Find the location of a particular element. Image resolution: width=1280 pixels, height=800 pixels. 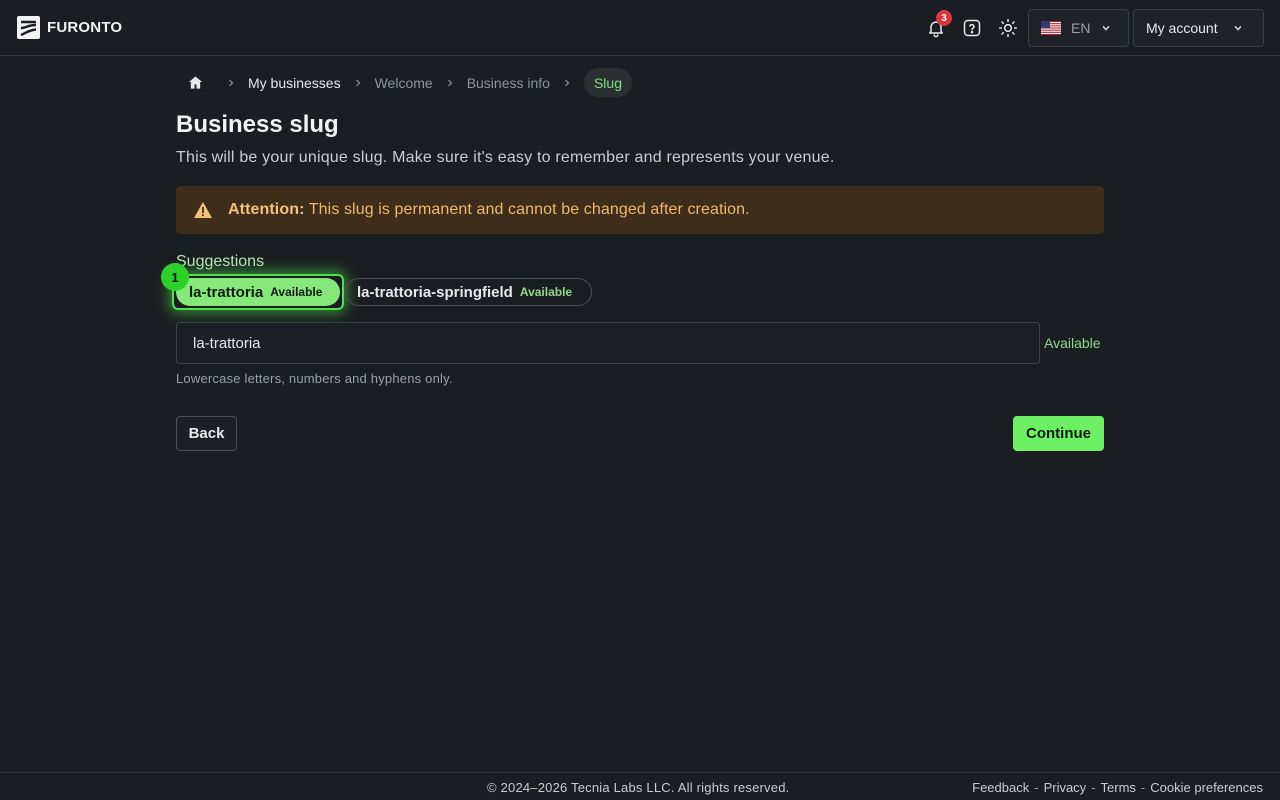

home-icon is located at coordinates (195, 82).